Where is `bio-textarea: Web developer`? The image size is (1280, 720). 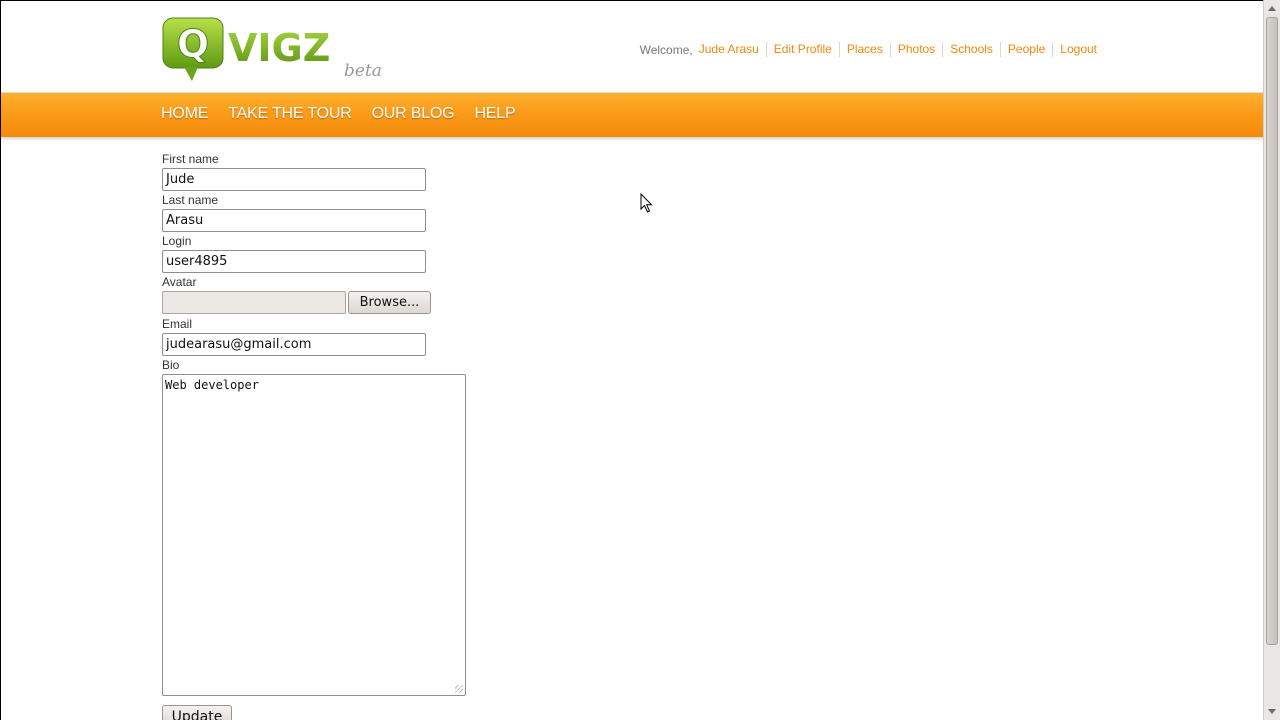
bio-textarea: Web developer is located at coordinates (314, 535).